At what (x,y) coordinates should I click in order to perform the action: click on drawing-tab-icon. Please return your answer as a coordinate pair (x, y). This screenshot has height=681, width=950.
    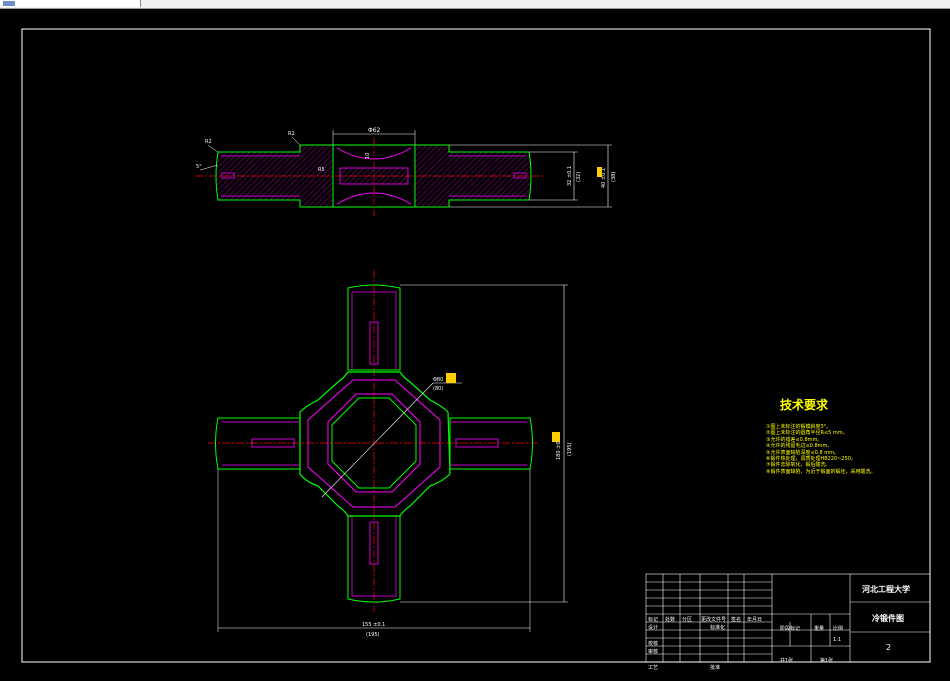
    Looking at the image, I should click on (9, 3).